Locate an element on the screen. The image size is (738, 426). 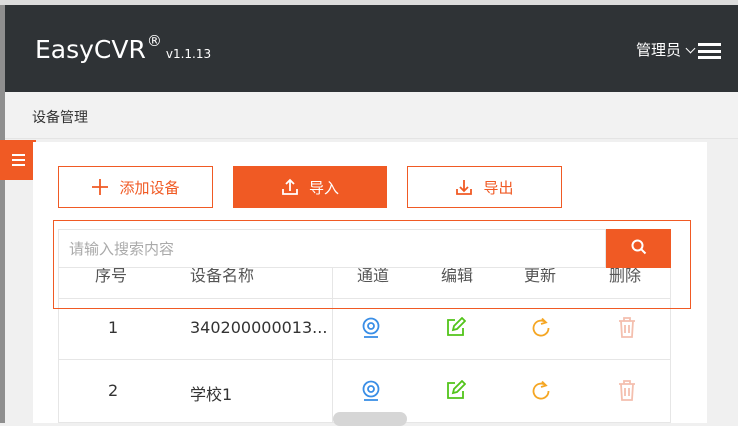
add-device-label: 添加设备 is located at coordinates (149, 187).